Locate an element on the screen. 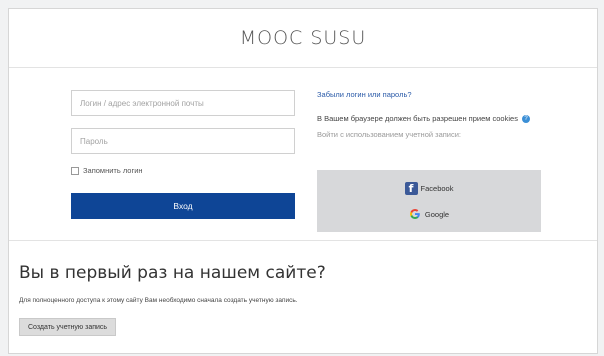  remember-checkbox is located at coordinates (75, 170).